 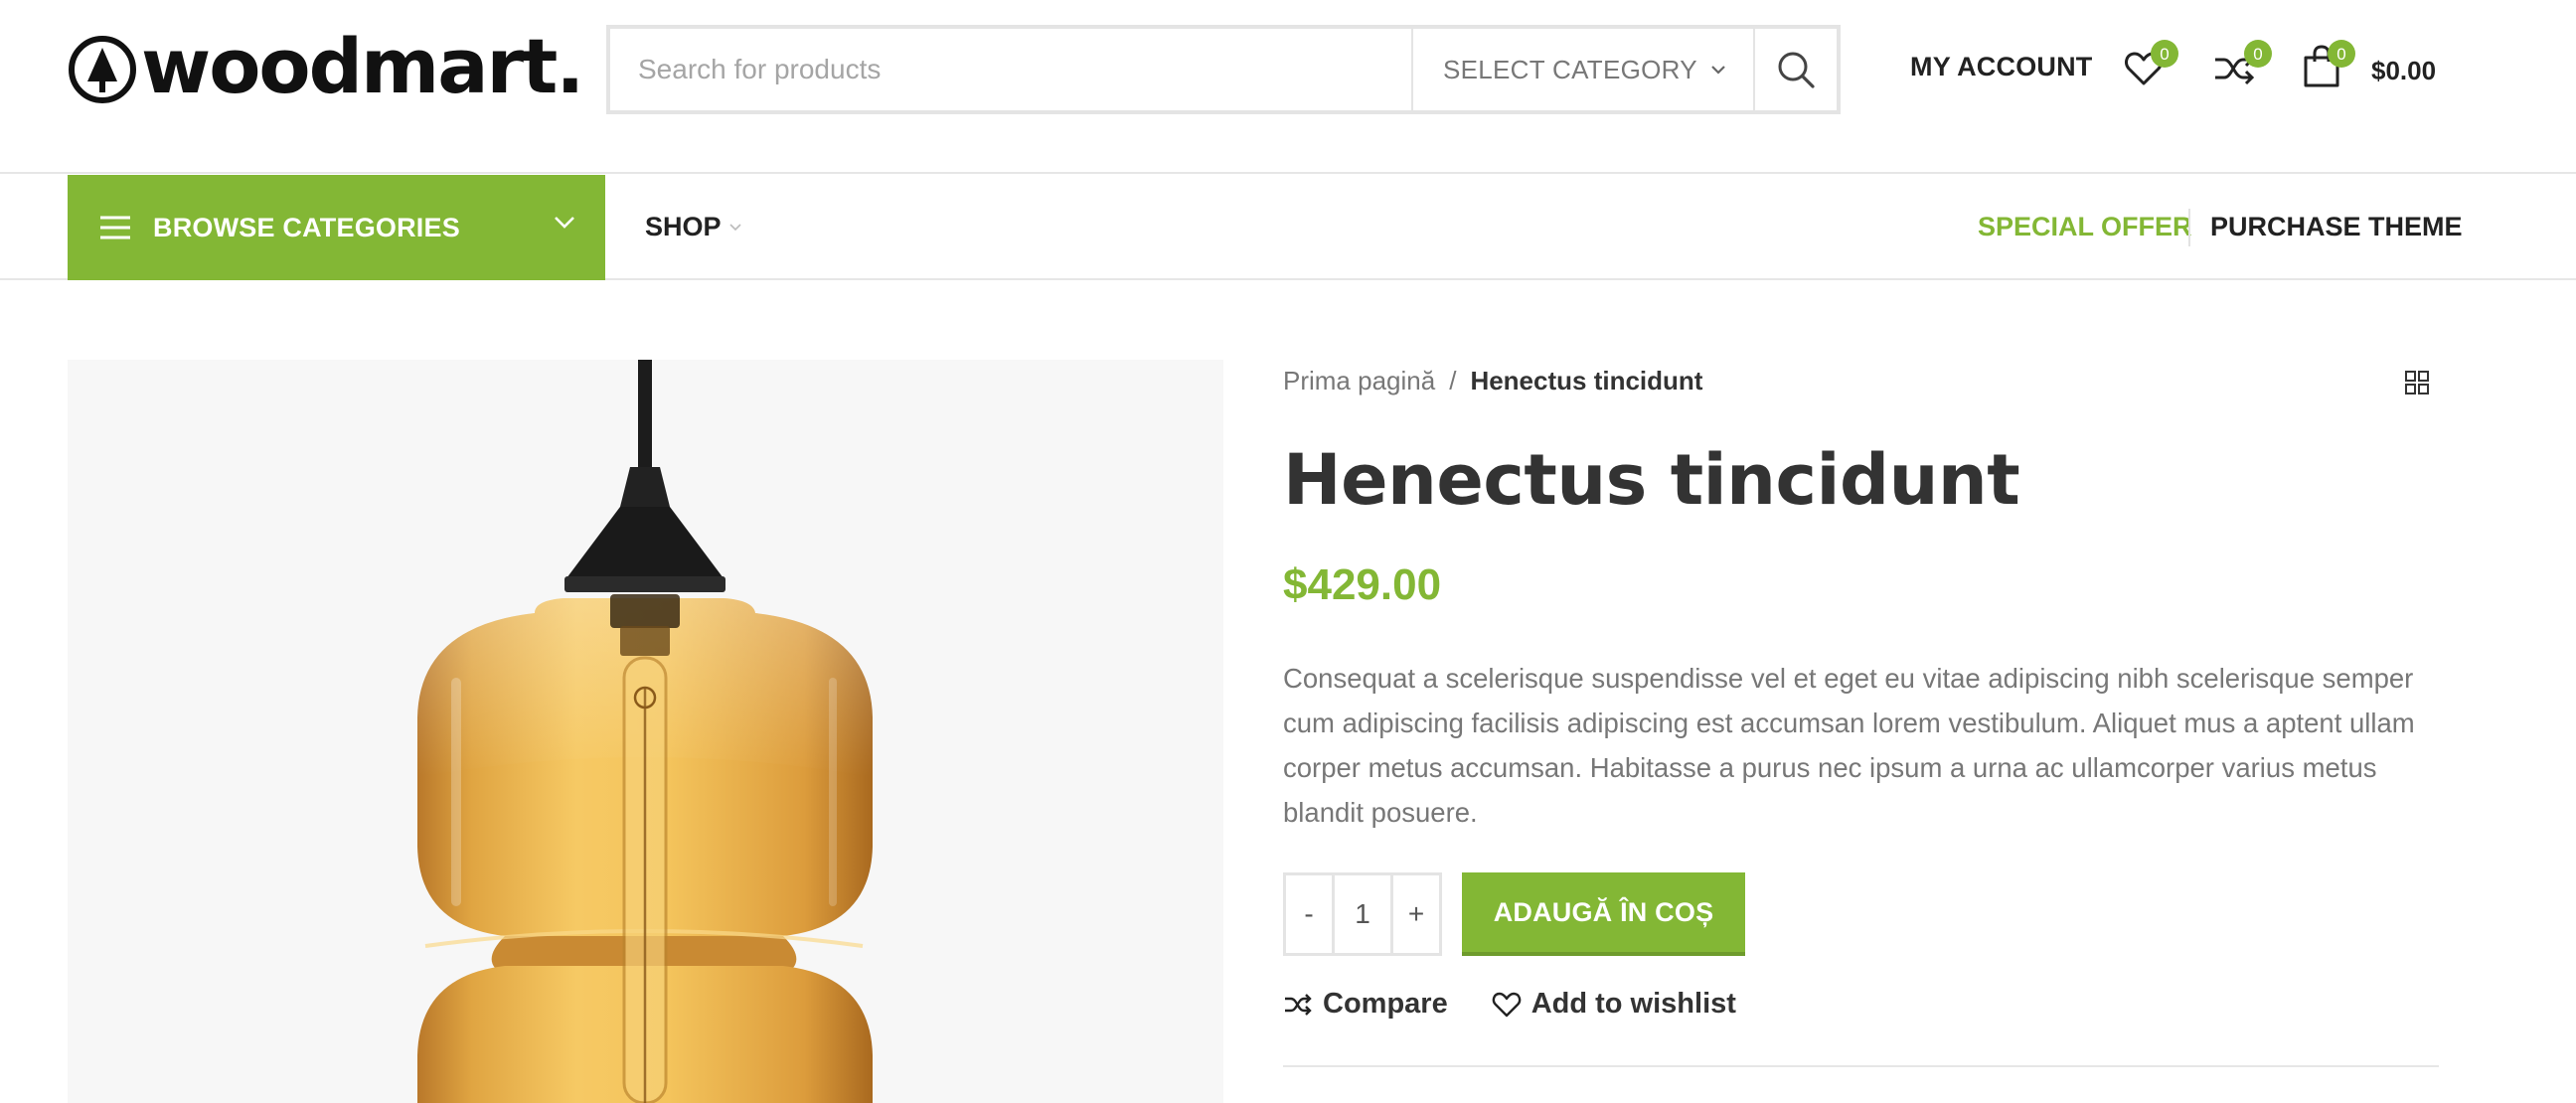 What do you see at coordinates (1651, 480) in the screenshot?
I see `product-title: Henectus tincidunt` at bounding box center [1651, 480].